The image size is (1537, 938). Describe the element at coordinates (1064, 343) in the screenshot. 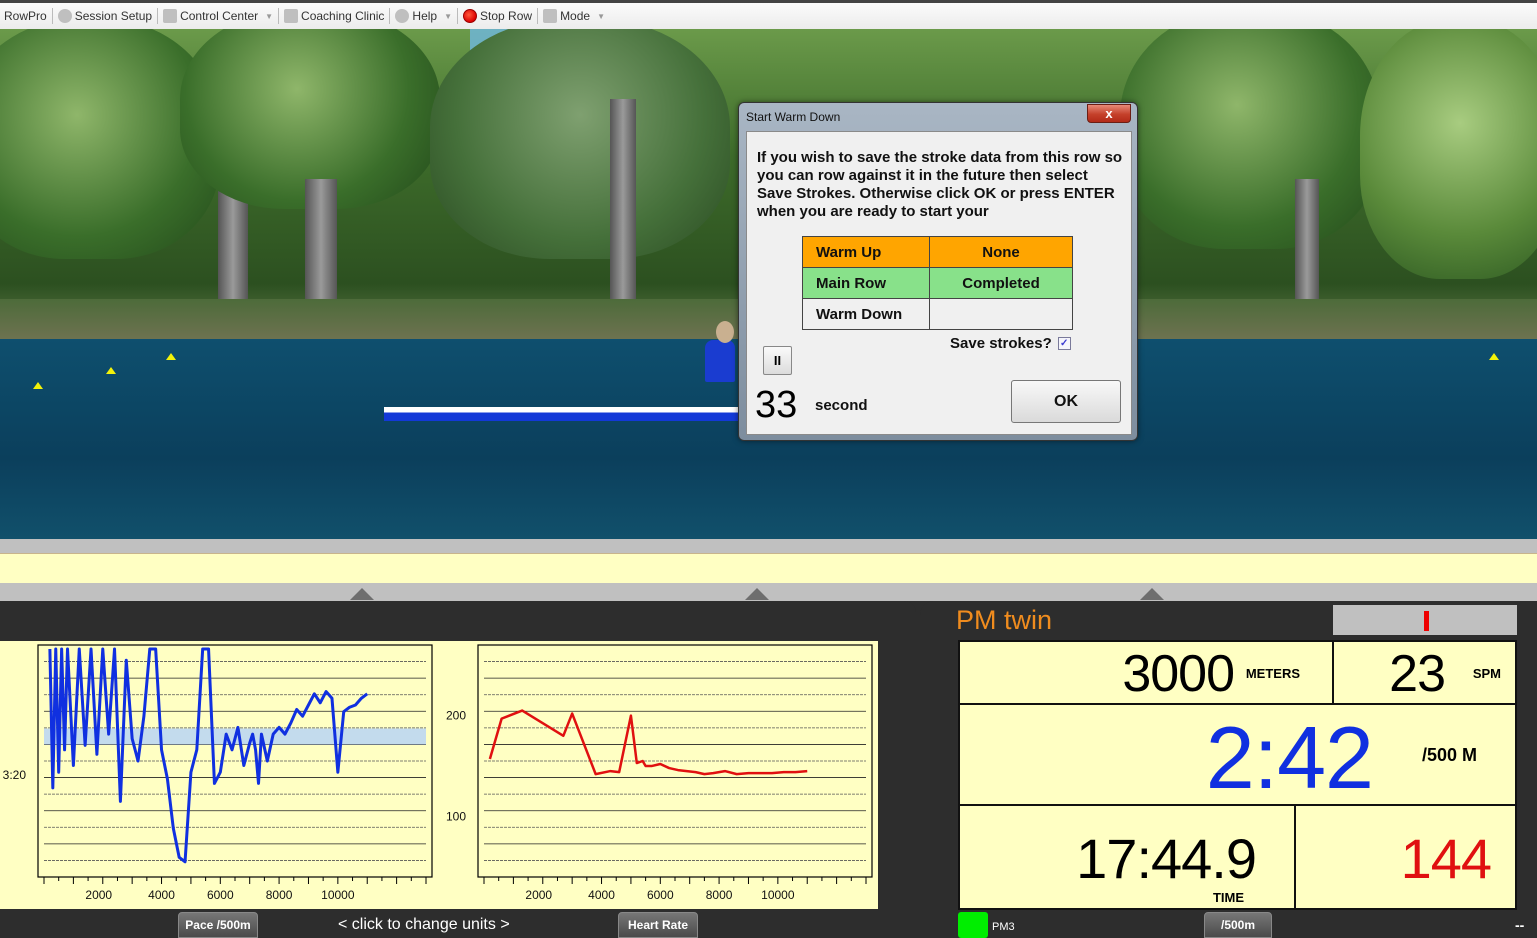

I see `save-strokes-checkbox: ✓` at that location.